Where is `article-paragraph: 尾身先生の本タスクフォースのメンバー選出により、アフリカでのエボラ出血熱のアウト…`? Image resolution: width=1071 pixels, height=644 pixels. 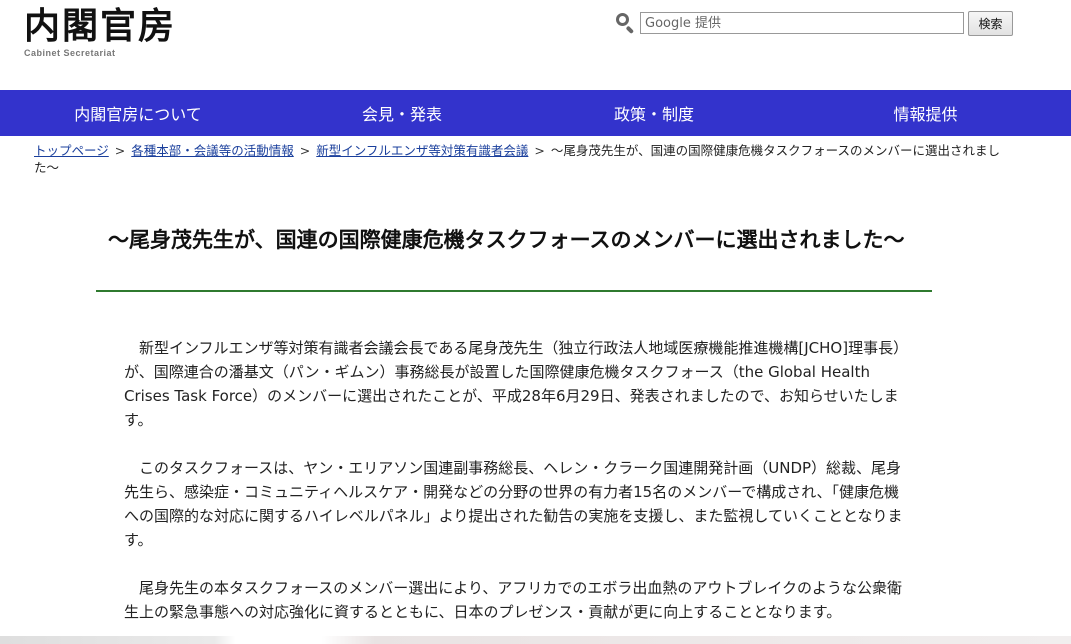 article-paragraph: 尾身先生の本タスクフォースのメンバー選出により、アフリカでのエボラ出血熱のアウト… is located at coordinates (513, 600).